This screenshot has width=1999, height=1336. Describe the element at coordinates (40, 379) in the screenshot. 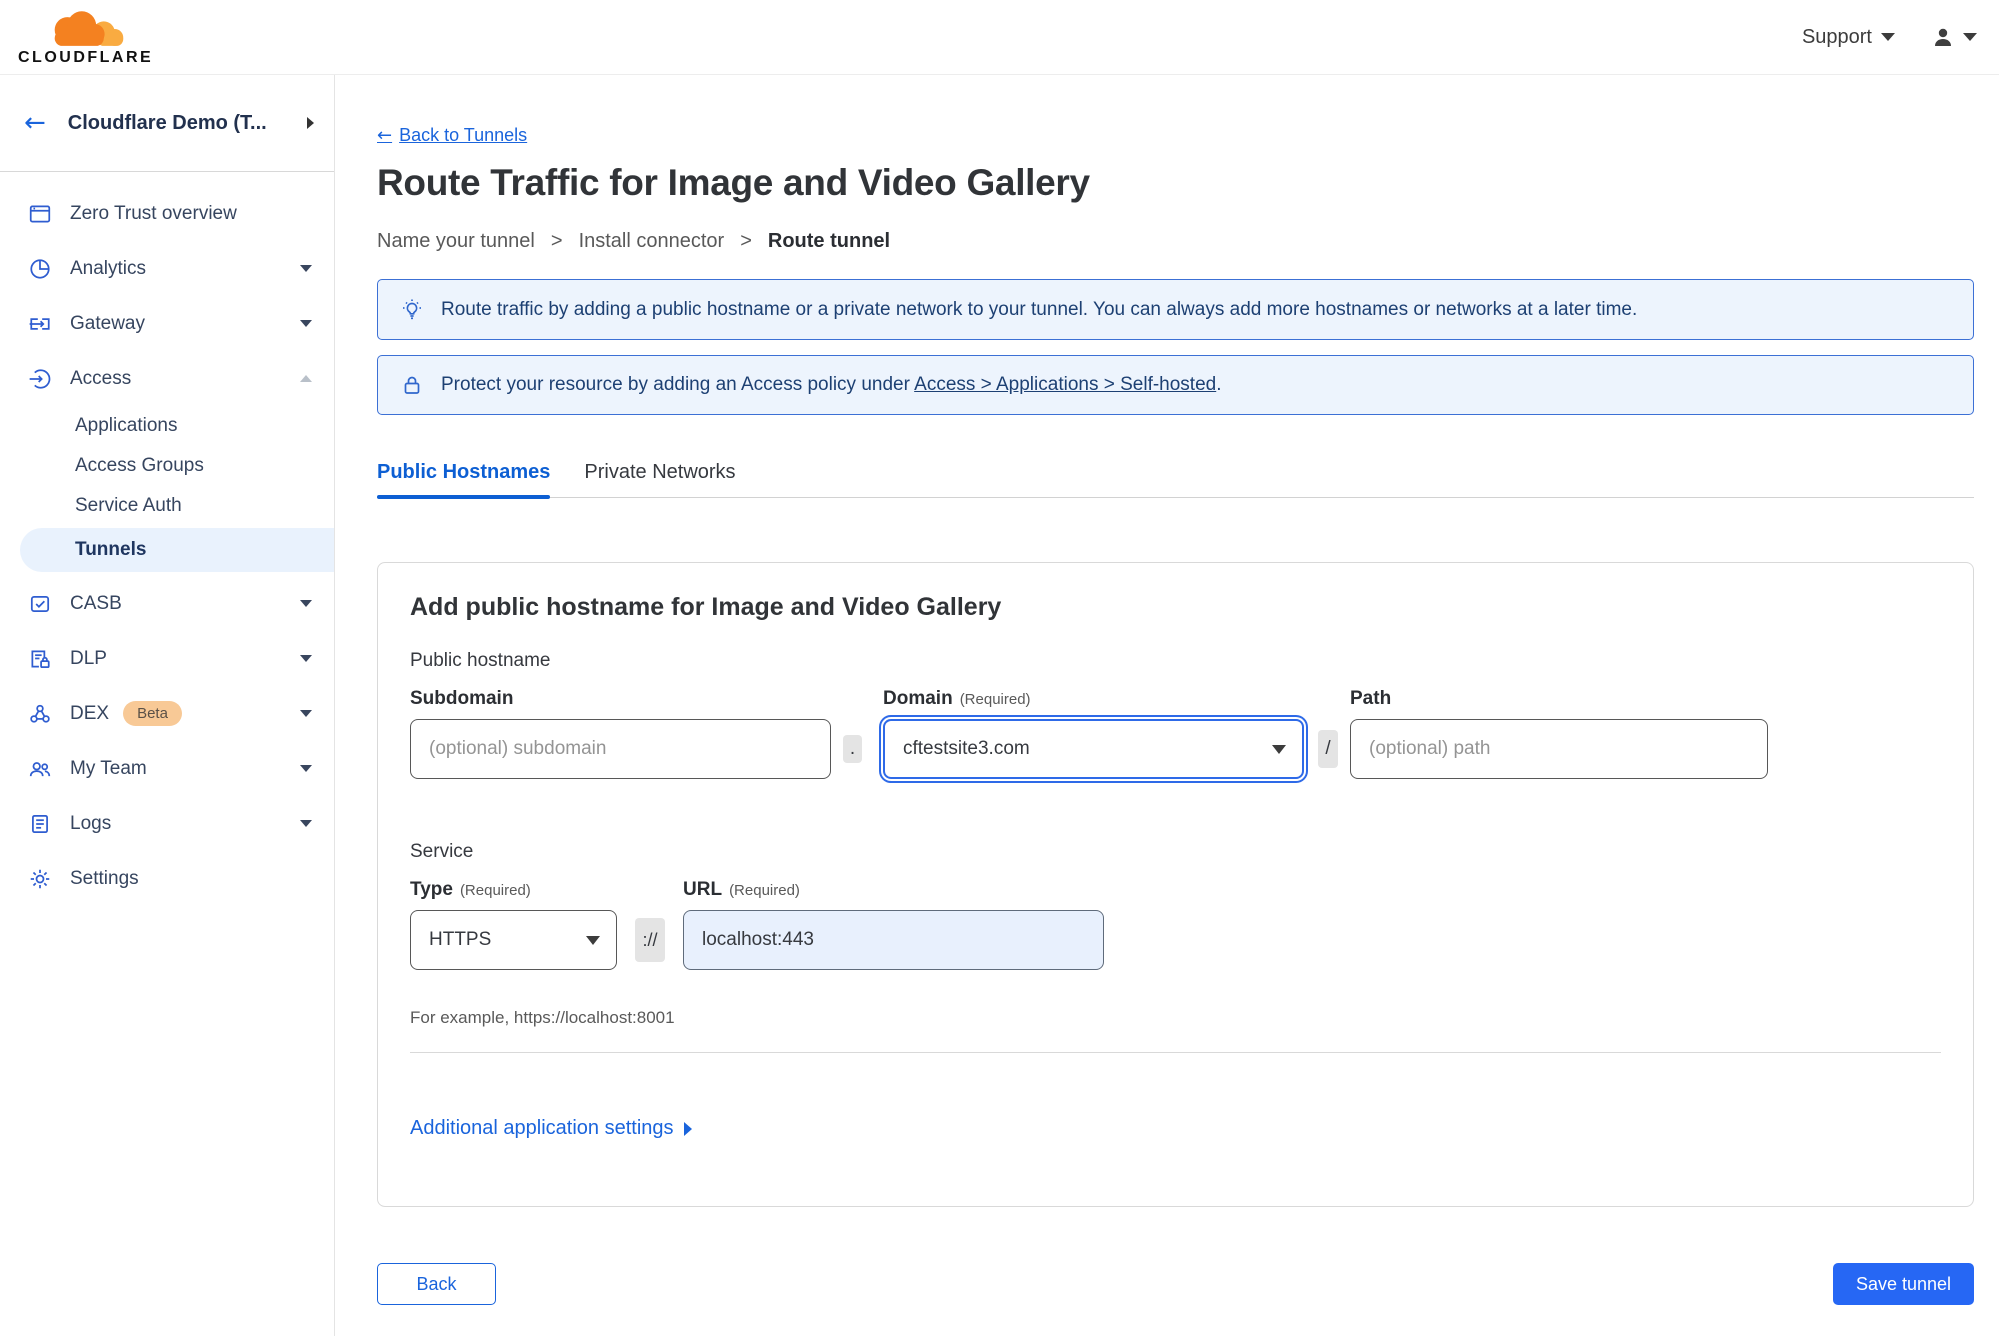

I see `access-icon` at that location.